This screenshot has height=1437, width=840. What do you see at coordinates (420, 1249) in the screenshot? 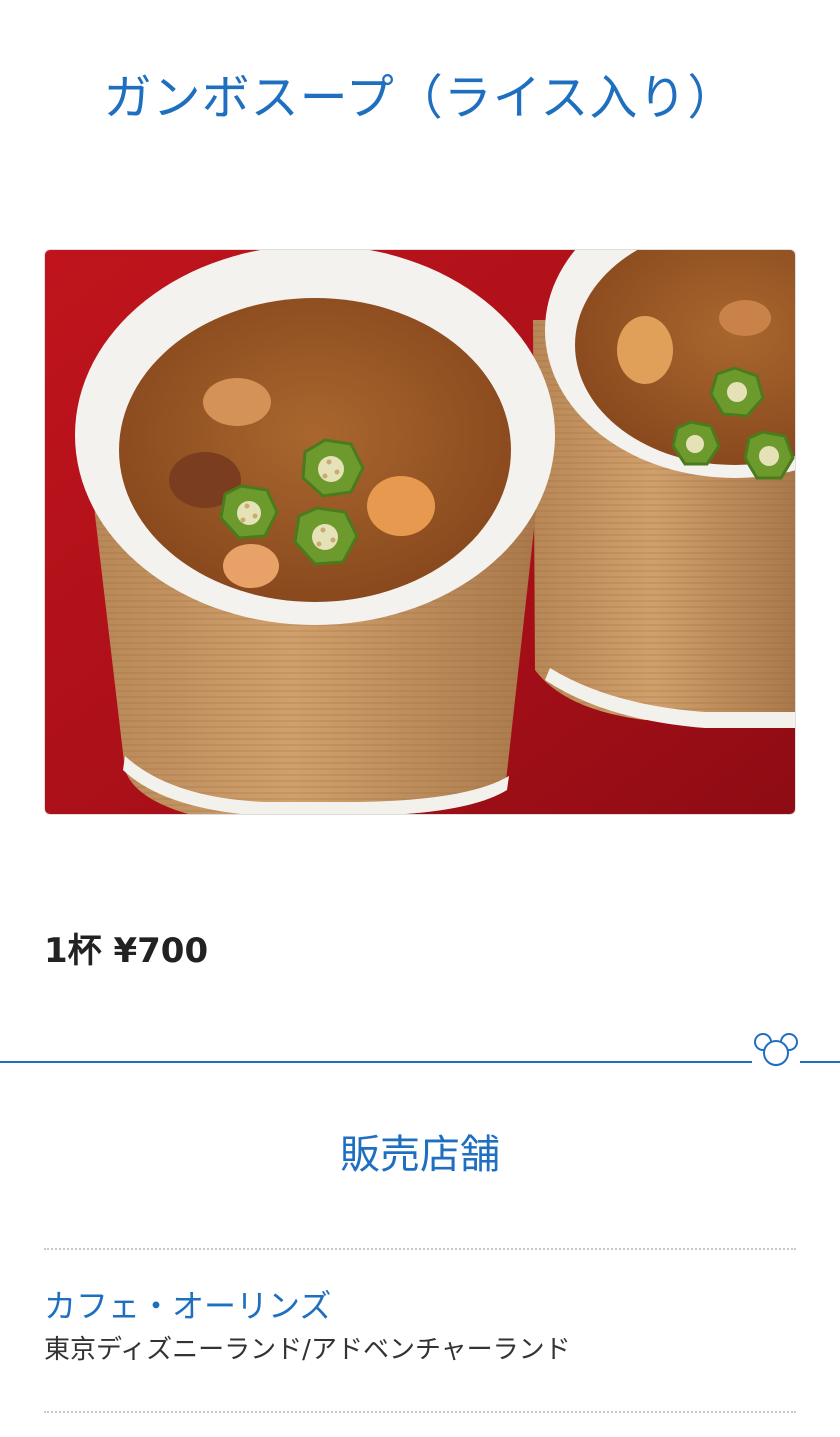
I see `store-list-divider-top` at bounding box center [420, 1249].